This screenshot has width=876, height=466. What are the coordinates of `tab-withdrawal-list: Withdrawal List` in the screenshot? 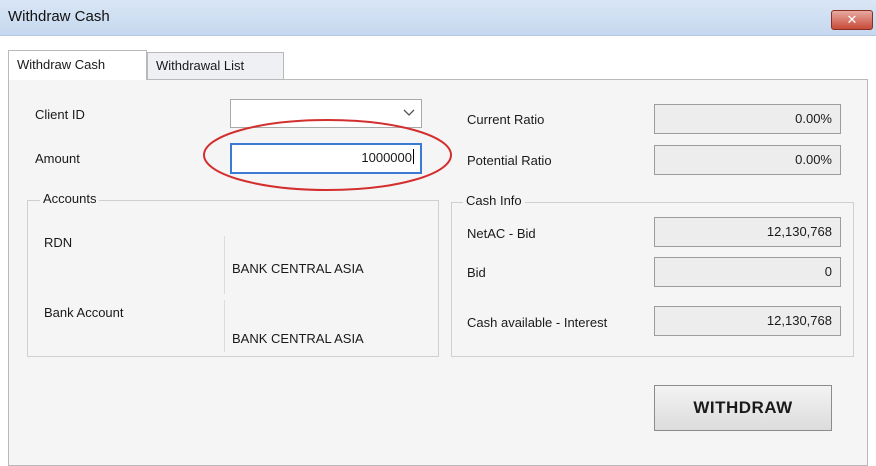 It's located at (215, 65).